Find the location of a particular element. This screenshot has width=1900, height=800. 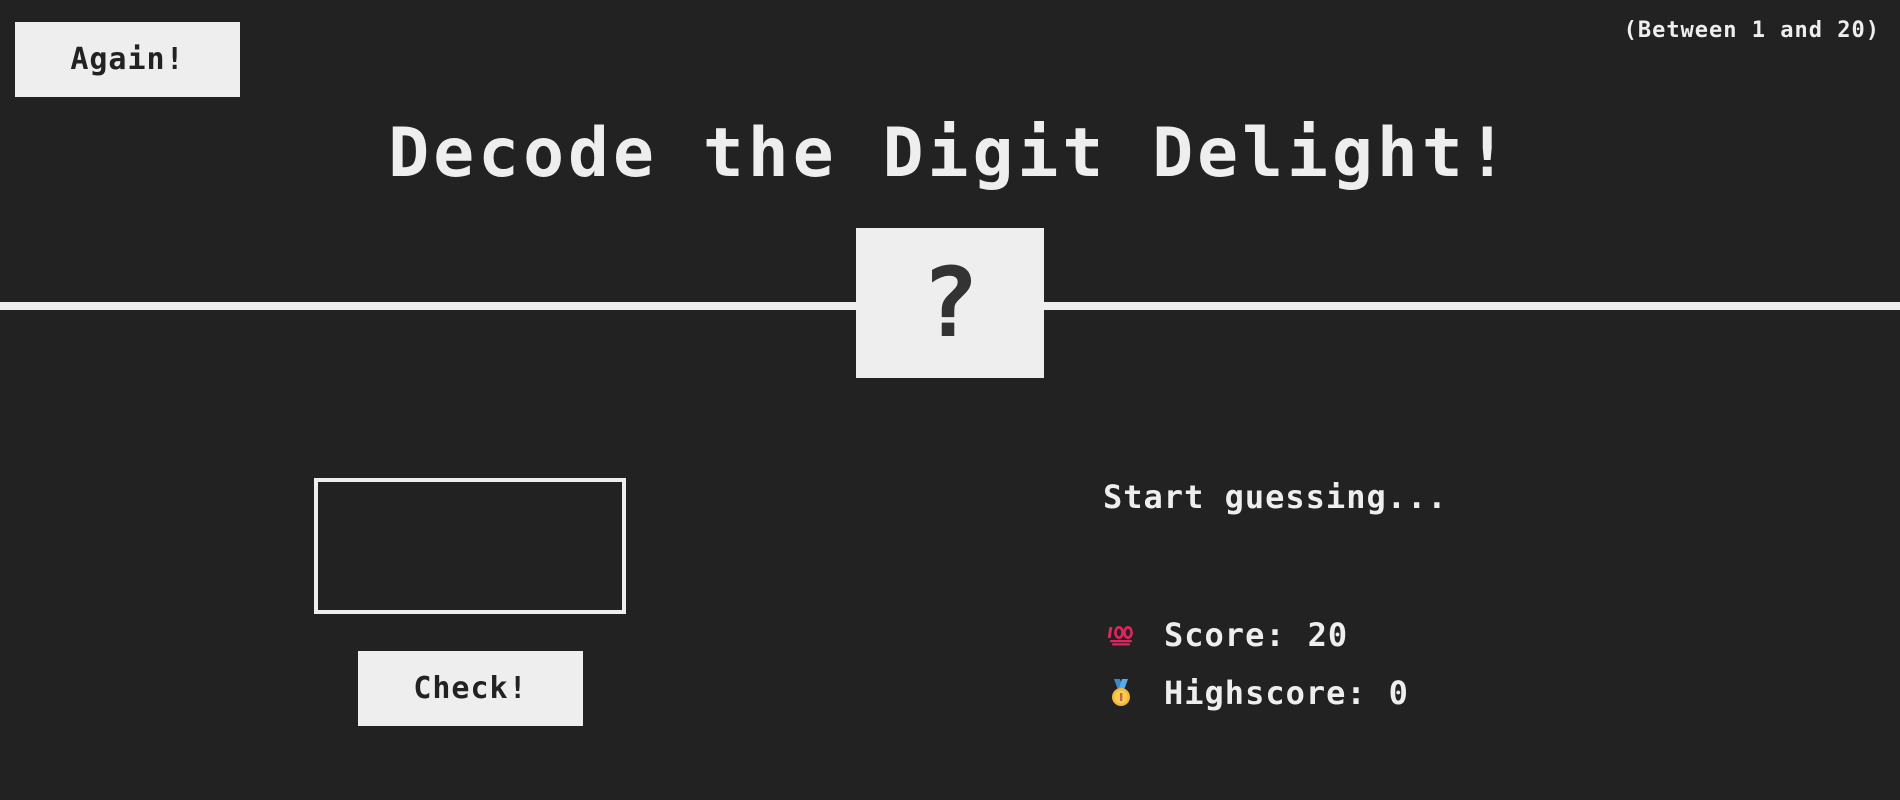

guess-input is located at coordinates (470, 546).